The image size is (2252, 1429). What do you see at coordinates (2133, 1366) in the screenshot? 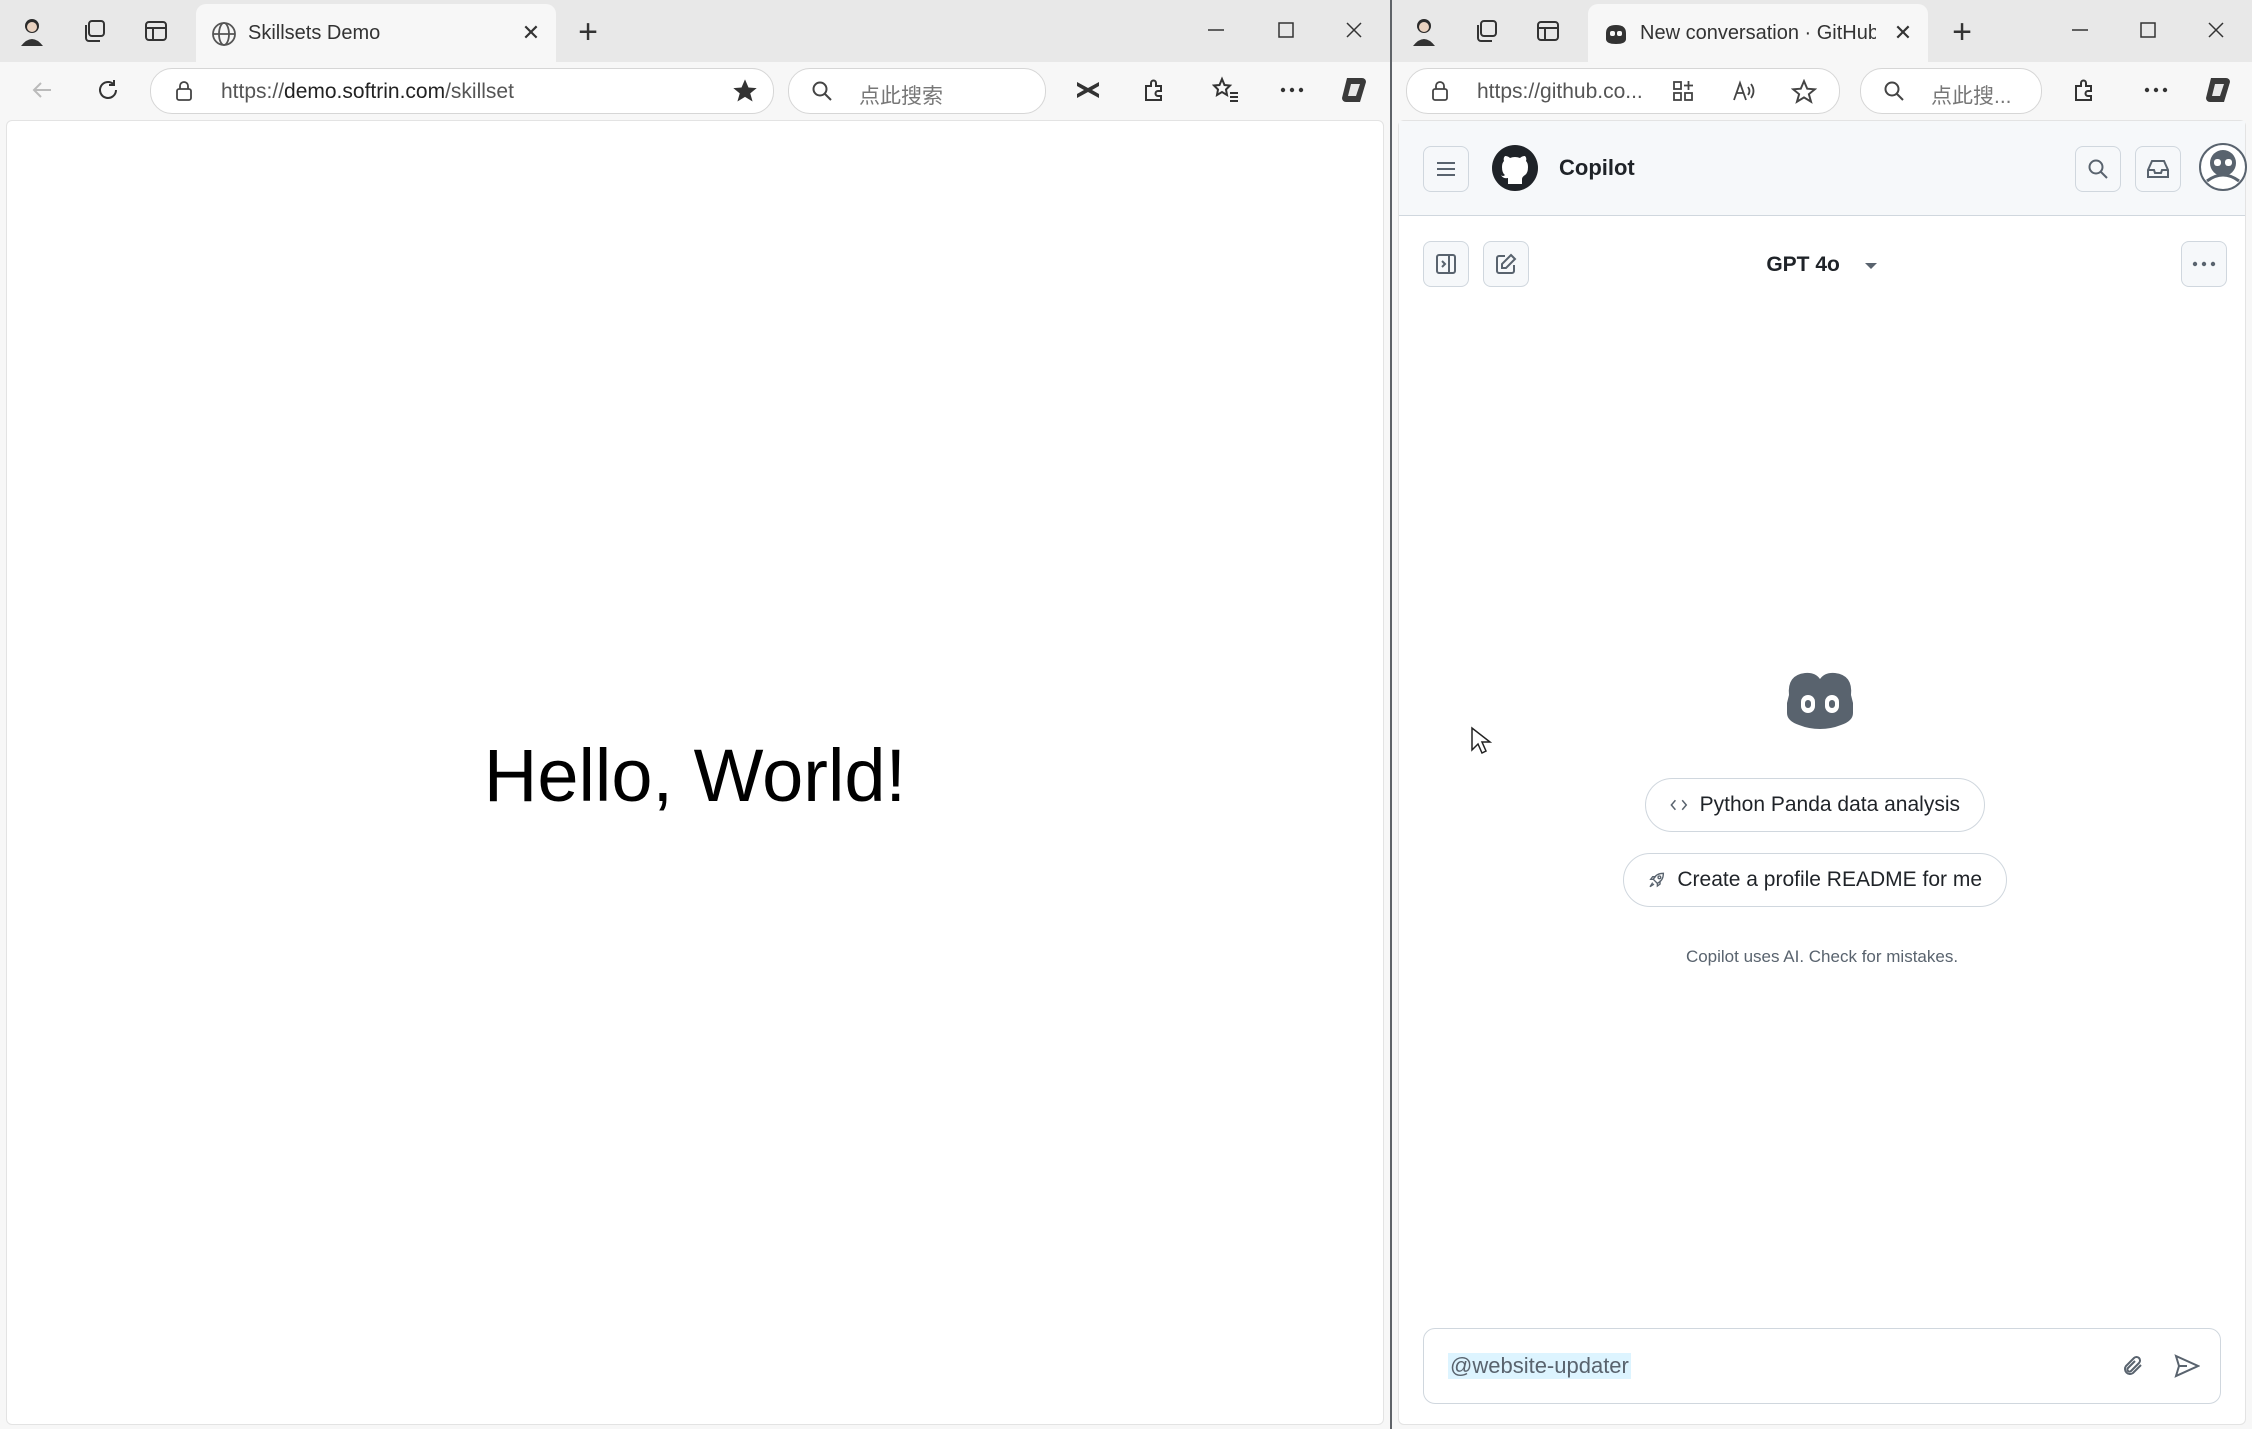
I see `attachment-icon` at bounding box center [2133, 1366].